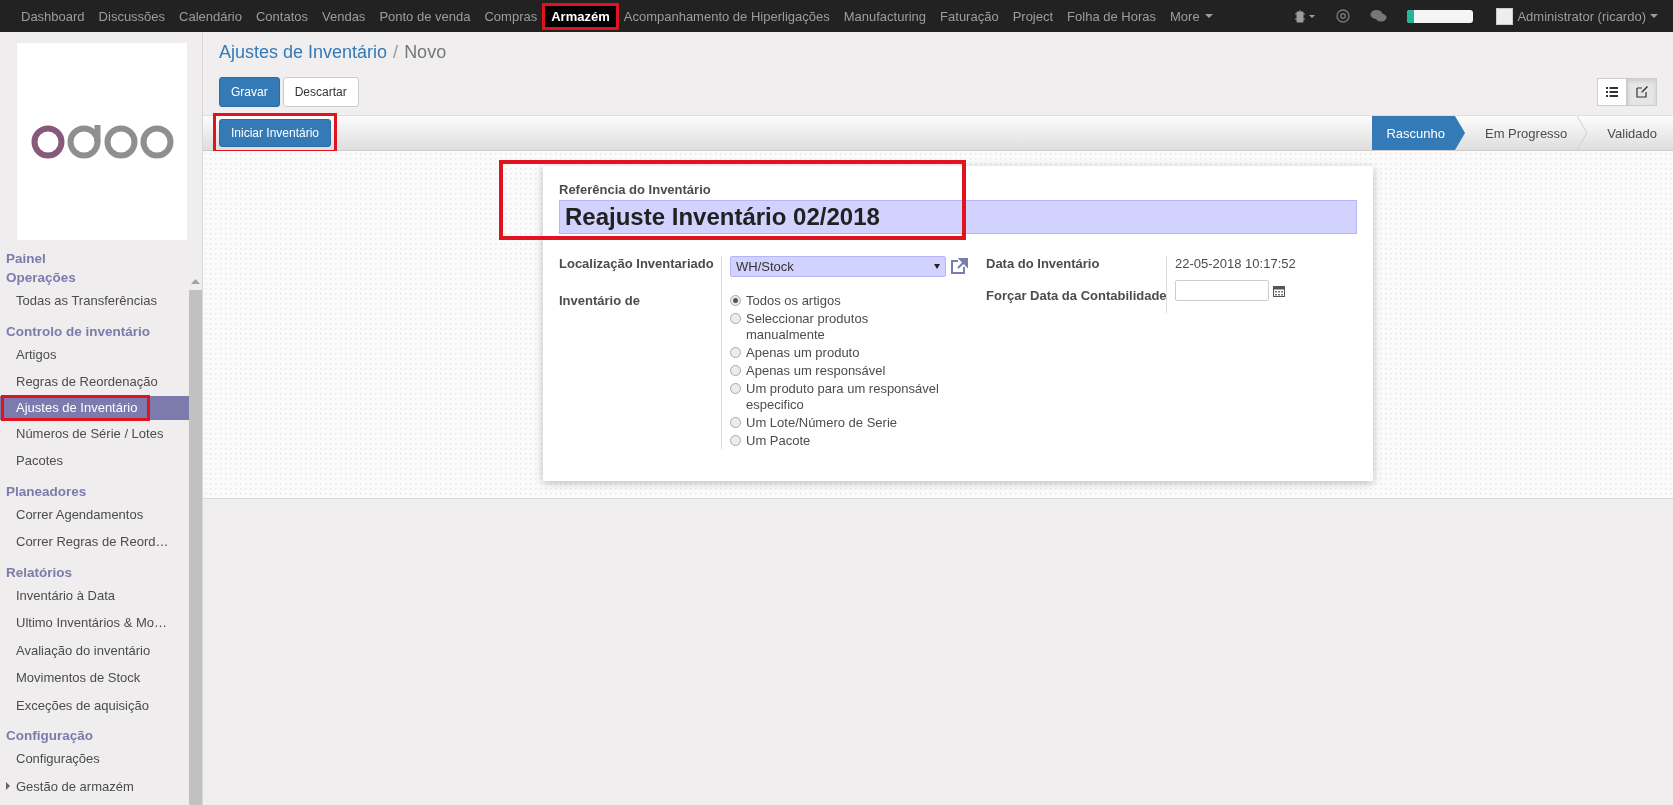 The image size is (1673, 805). Describe the element at coordinates (94, 650) in the screenshot. I see `sidebar-item: Avaliação do inventário` at that location.